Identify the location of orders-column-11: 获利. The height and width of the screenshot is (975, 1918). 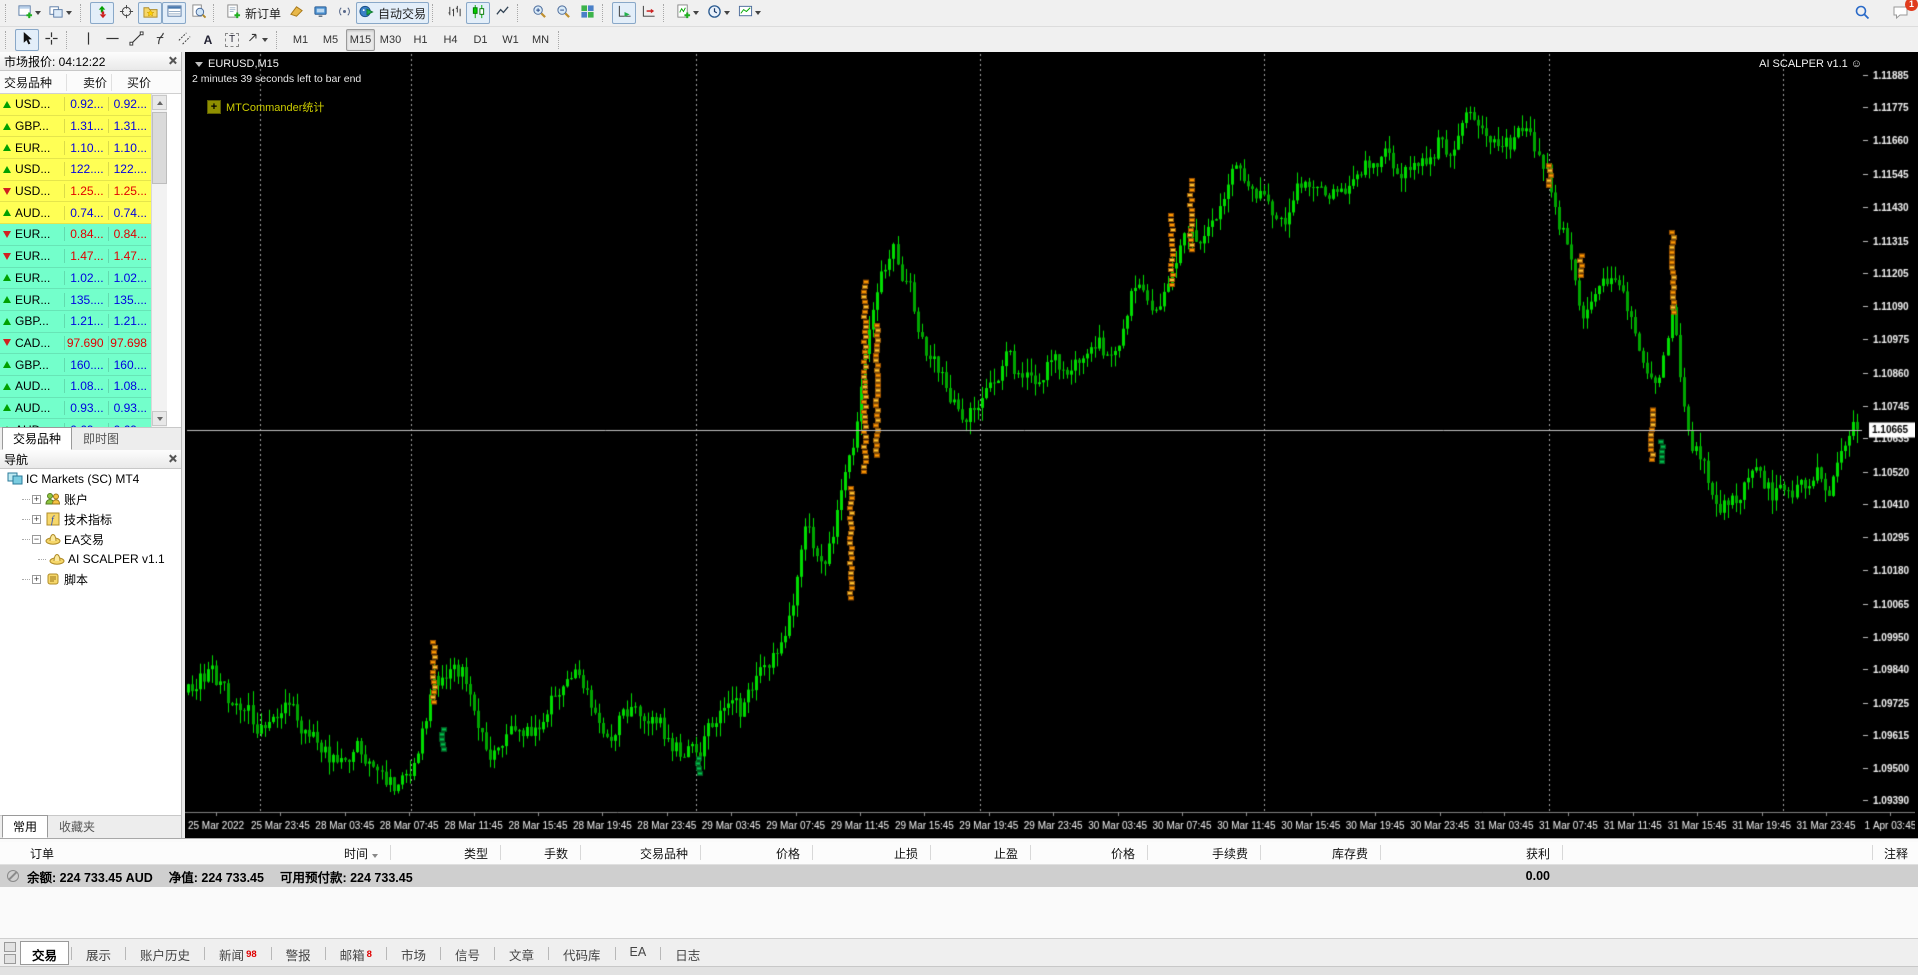
(1538, 853).